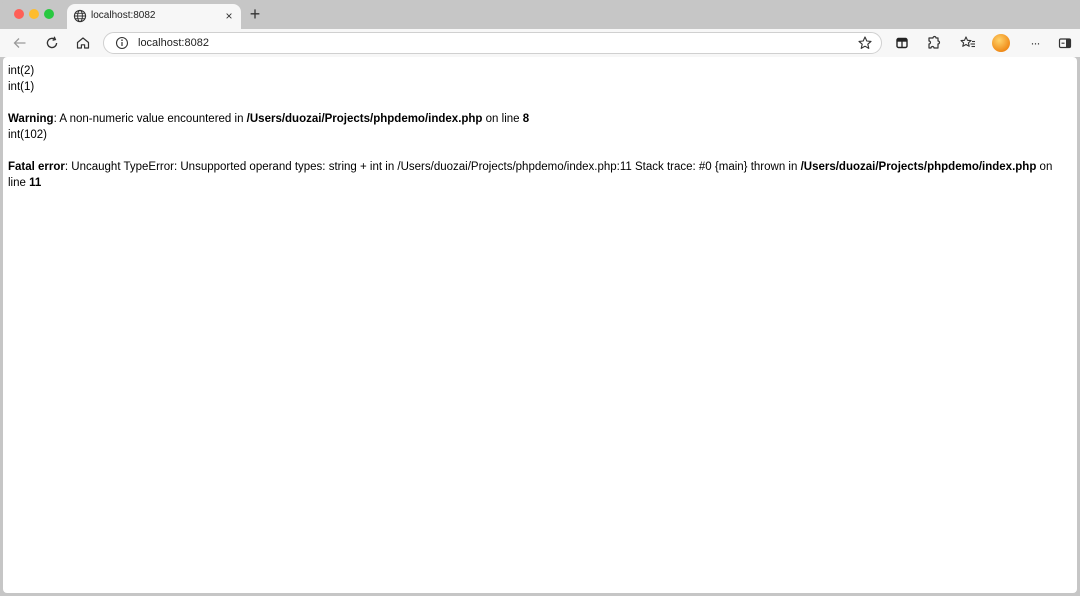  What do you see at coordinates (902, 43) in the screenshot?
I see `collections-icon` at bounding box center [902, 43].